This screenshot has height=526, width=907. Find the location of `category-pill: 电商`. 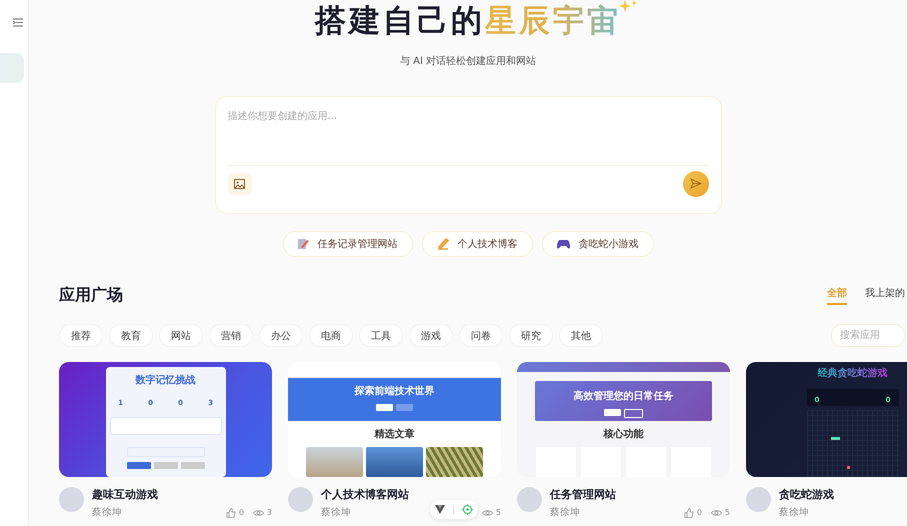

category-pill: 电商 is located at coordinates (331, 335).